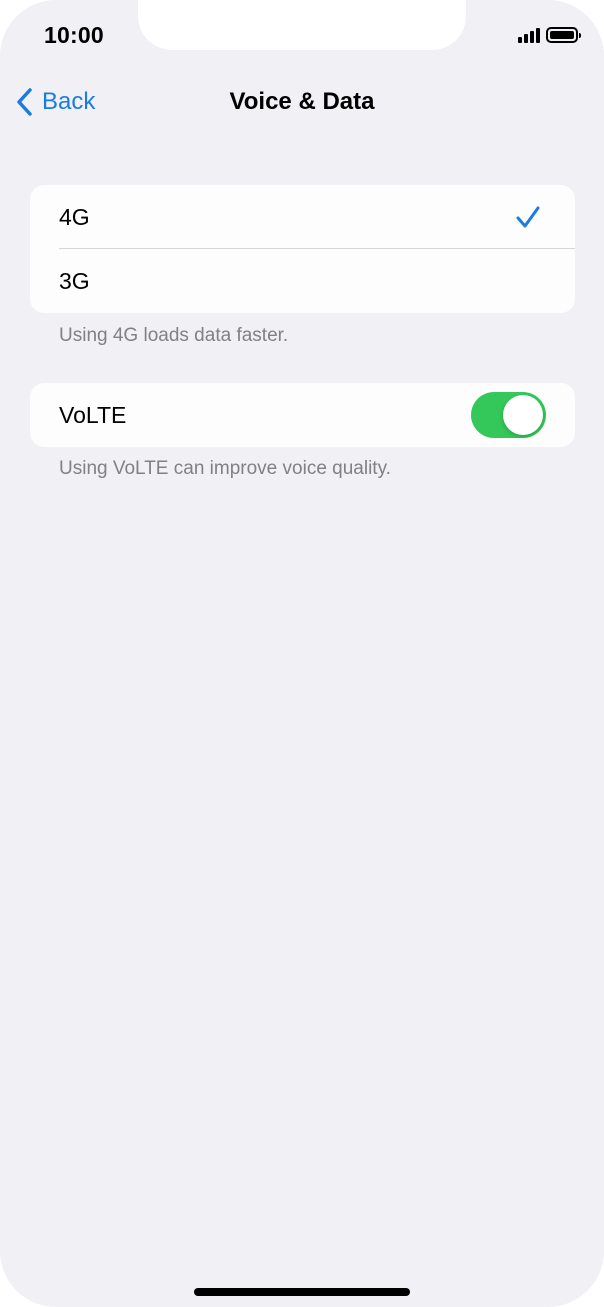 The height and width of the screenshot is (1307, 604). Describe the element at coordinates (302, 217) in the screenshot. I see `option-4g: 4G` at that location.